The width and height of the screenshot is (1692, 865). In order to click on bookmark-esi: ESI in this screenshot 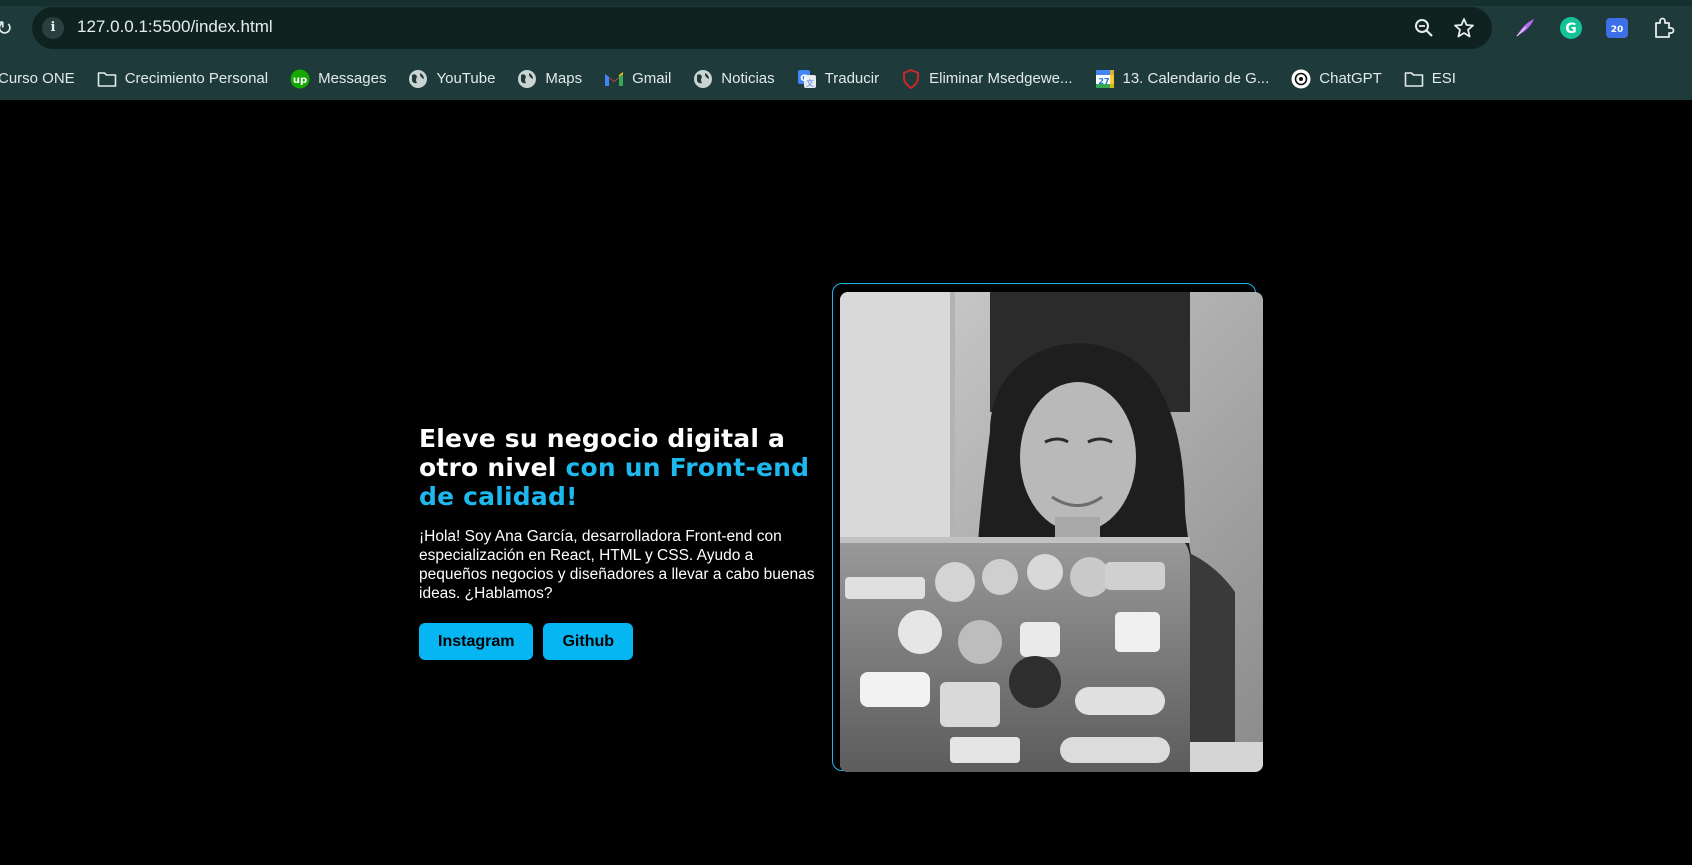, I will do `click(1430, 79)`.